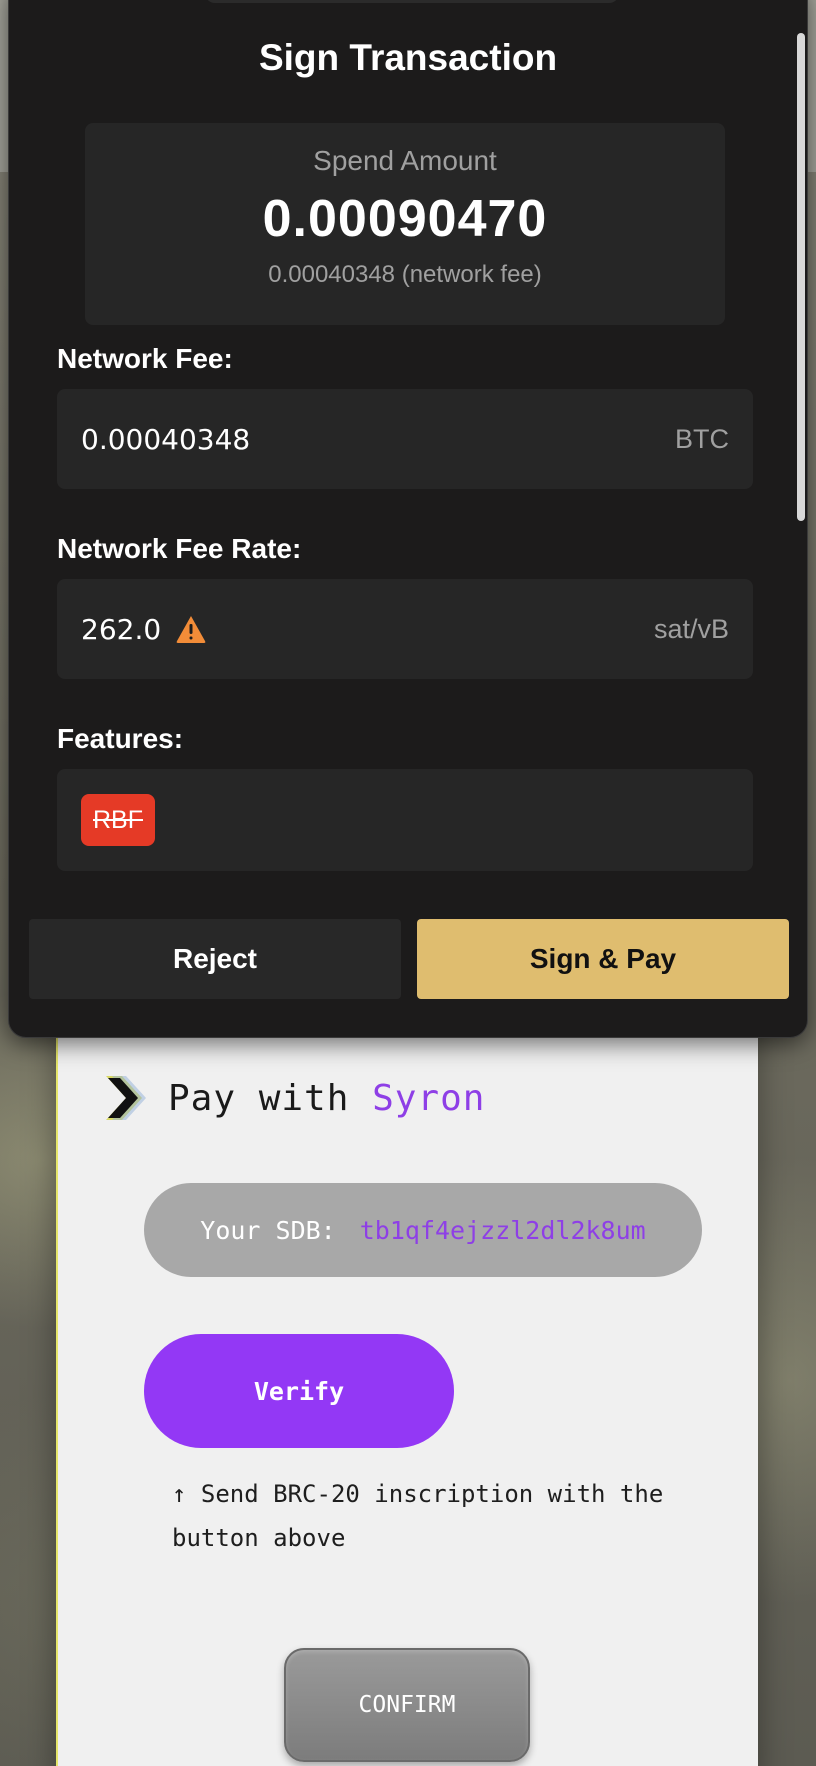 This screenshot has width=816, height=1766. Describe the element at coordinates (191, 629) in the screenshot. I see `warning-triangle-icon` at that location.